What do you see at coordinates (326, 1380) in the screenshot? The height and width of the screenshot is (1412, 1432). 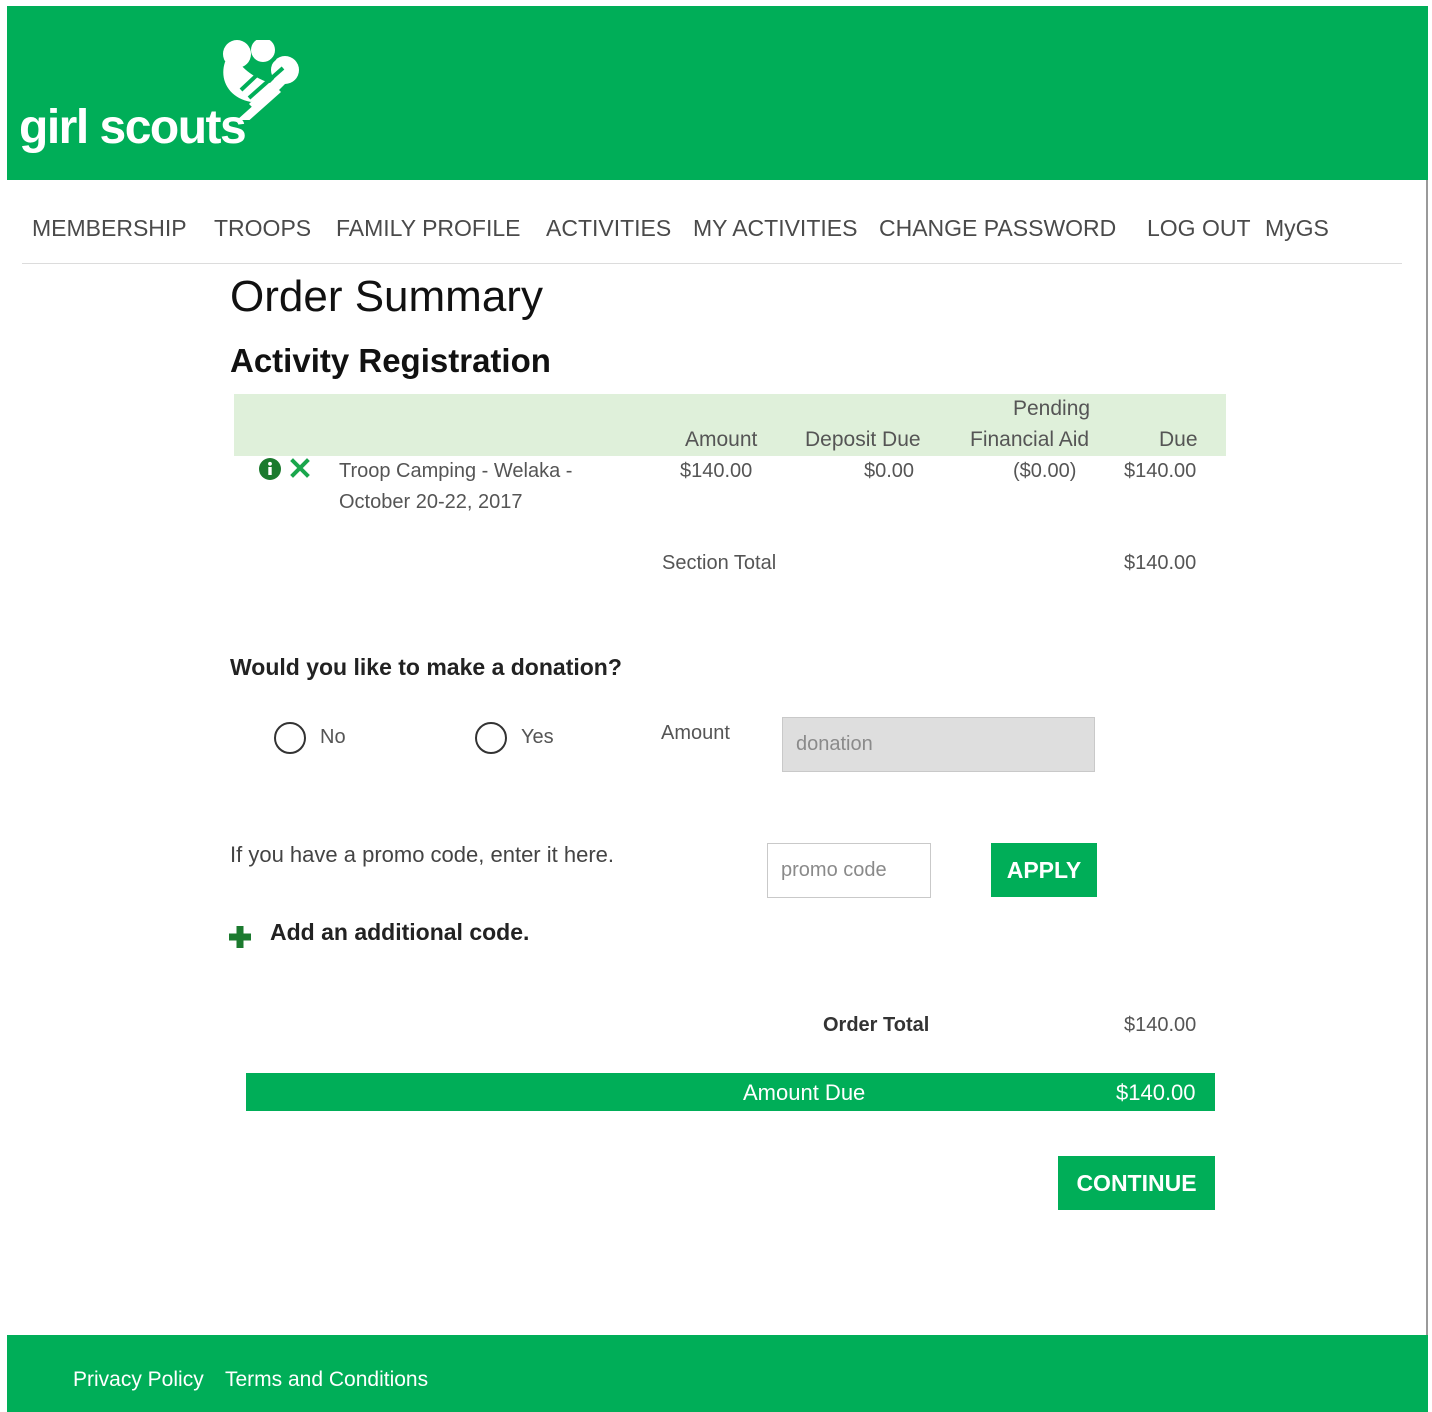 I see `terms-conditions-link: Terms and Conditions` at bounding box center [326, 1380].